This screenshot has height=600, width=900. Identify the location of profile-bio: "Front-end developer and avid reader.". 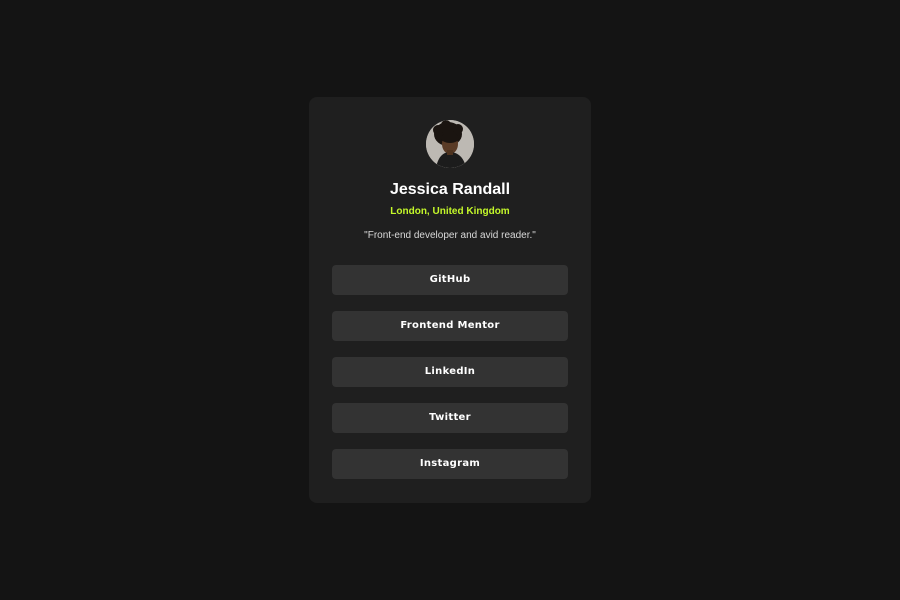
(450, 235).